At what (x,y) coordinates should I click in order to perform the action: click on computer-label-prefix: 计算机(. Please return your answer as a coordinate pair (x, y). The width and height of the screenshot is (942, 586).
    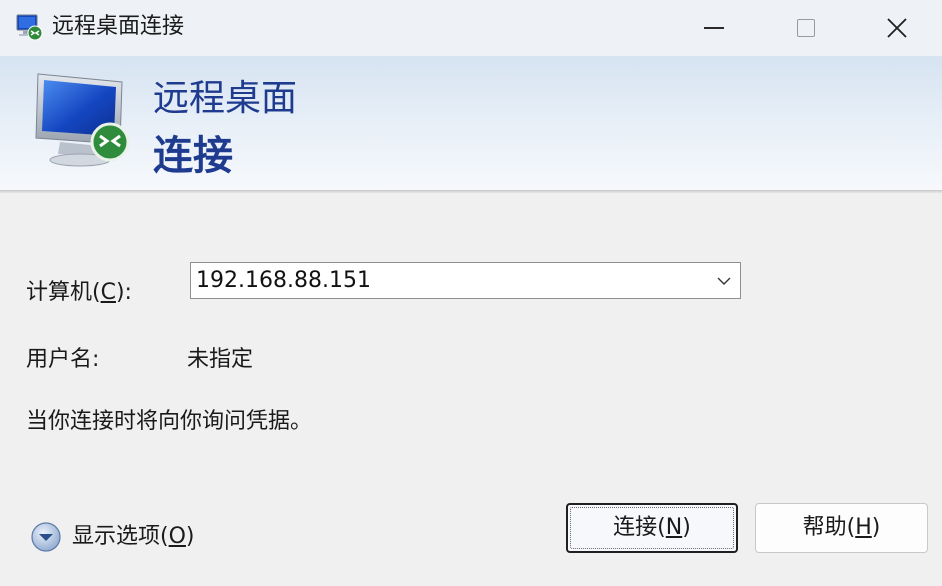
    Looking at the image, I should click on (63, 292).